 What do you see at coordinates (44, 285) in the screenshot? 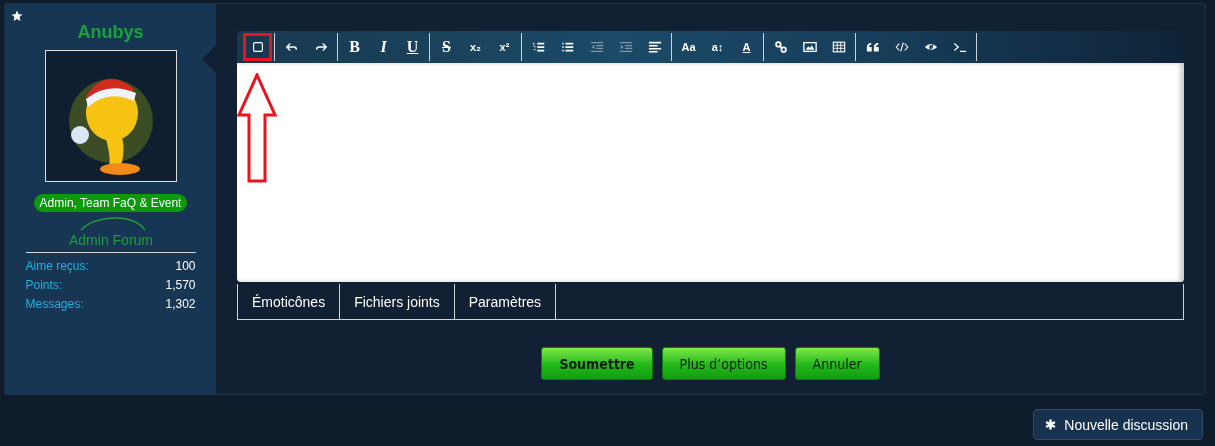
I see `stat-label: Points:` at bounding box center [44, 285].